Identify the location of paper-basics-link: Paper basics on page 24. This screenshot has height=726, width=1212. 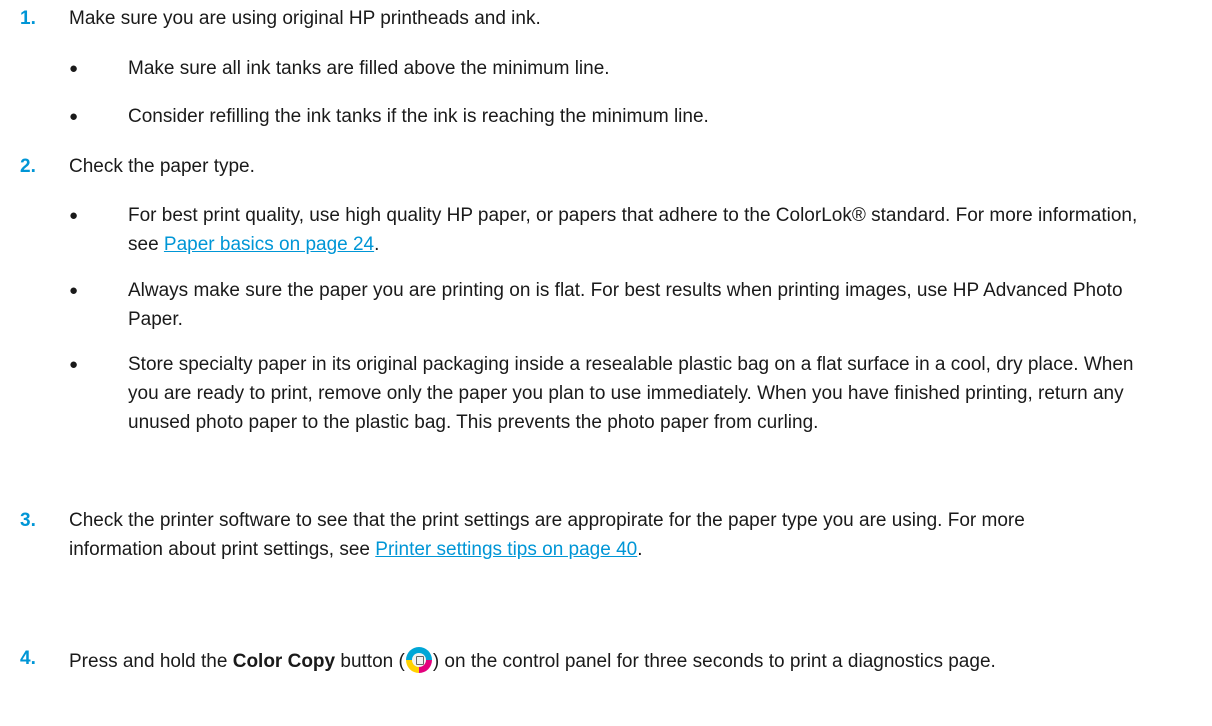
(269, 244).